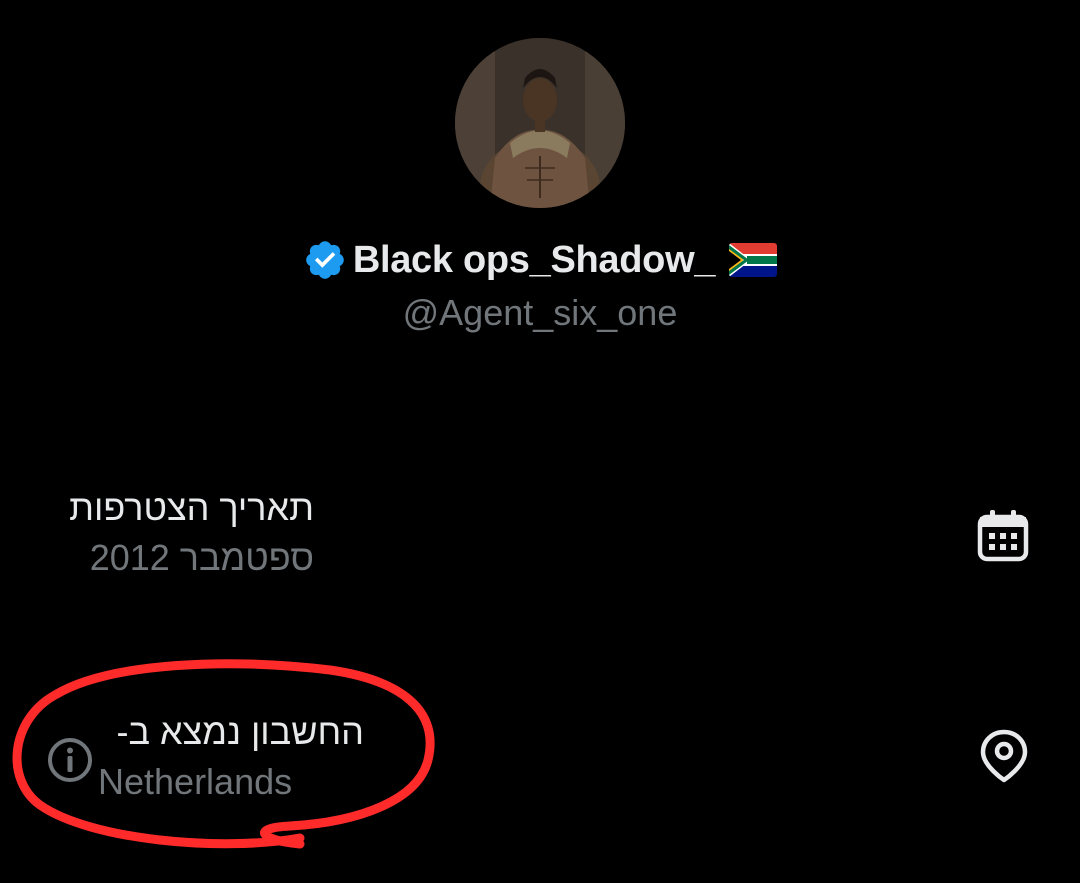 This screenshot has height=883, width=1080. I want to click on profile-name-row: Black ops_Shadow_, so click(540, 260).